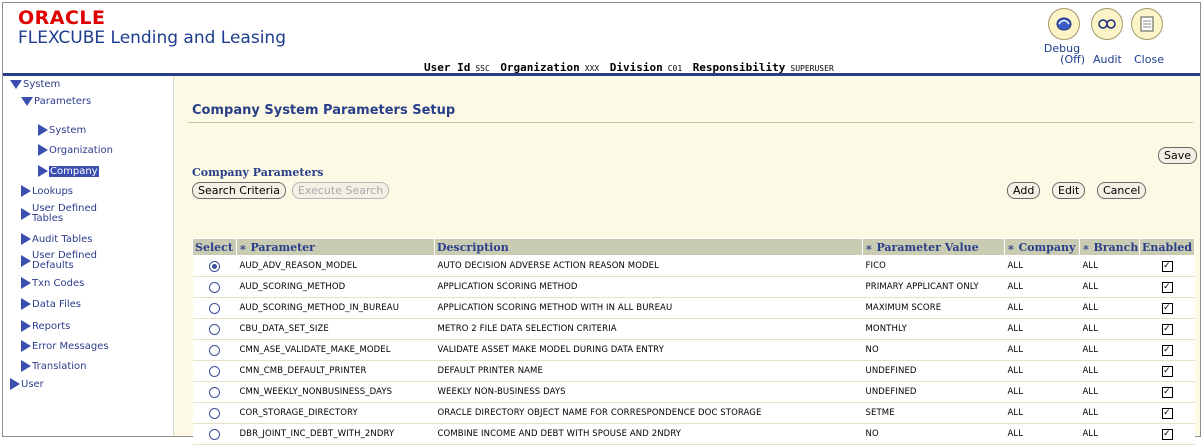  Describe the element at coordinates (1062, 54) in the screenshot. I see `debug-button: Debug (Off)` at that location.